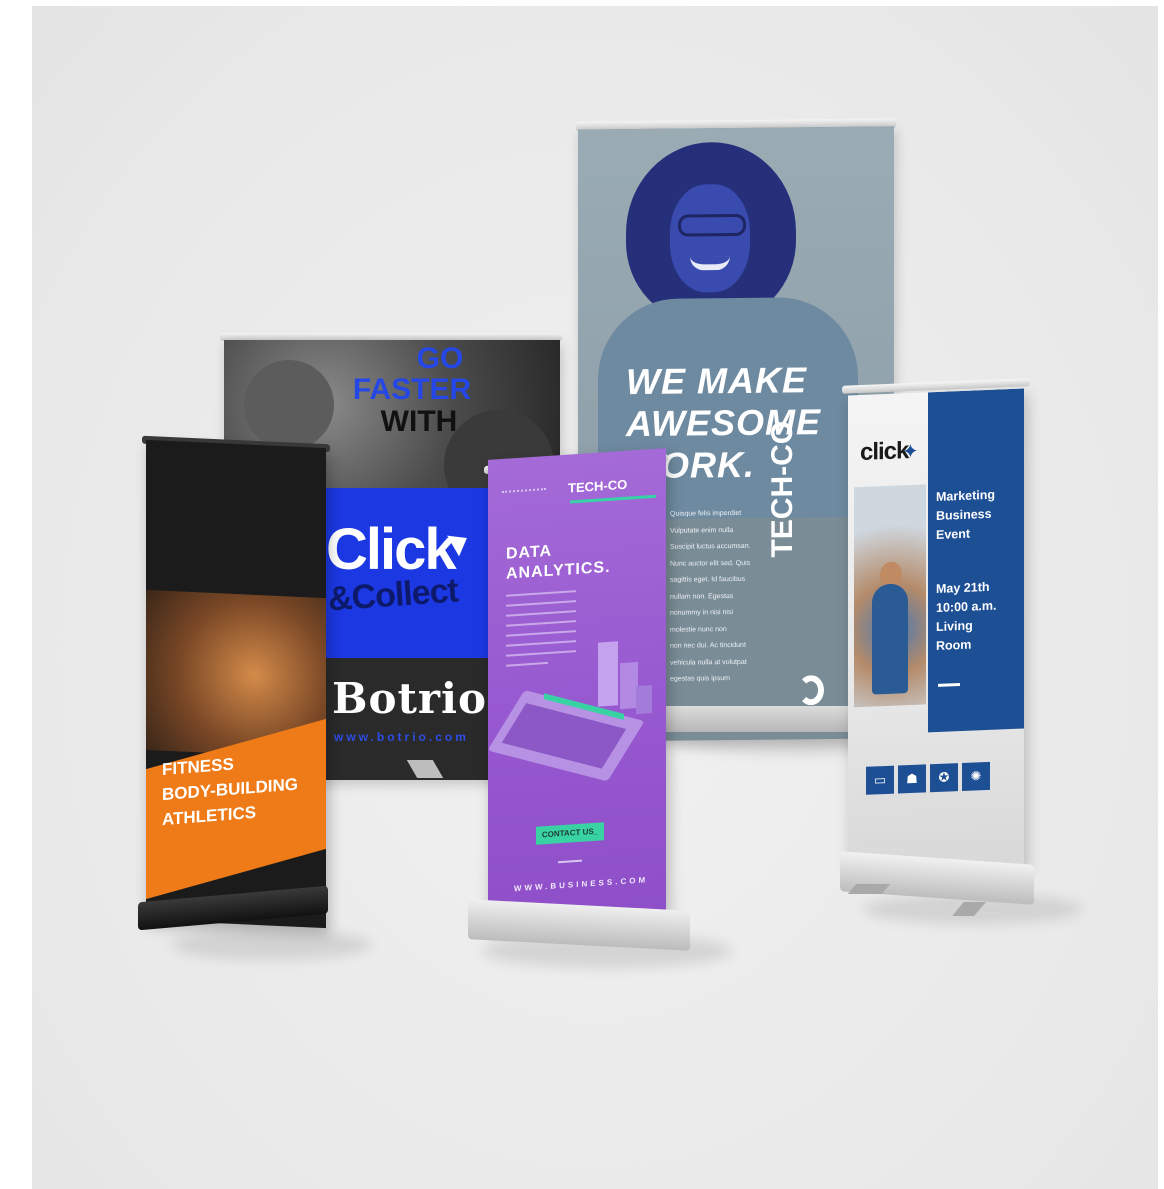 The height and width of the screenshot is (1189, 1164). What do you see at coordinates (944, 778) in the screenshot?
I see `award-icon: ✪` at bounding box center [944, 778].